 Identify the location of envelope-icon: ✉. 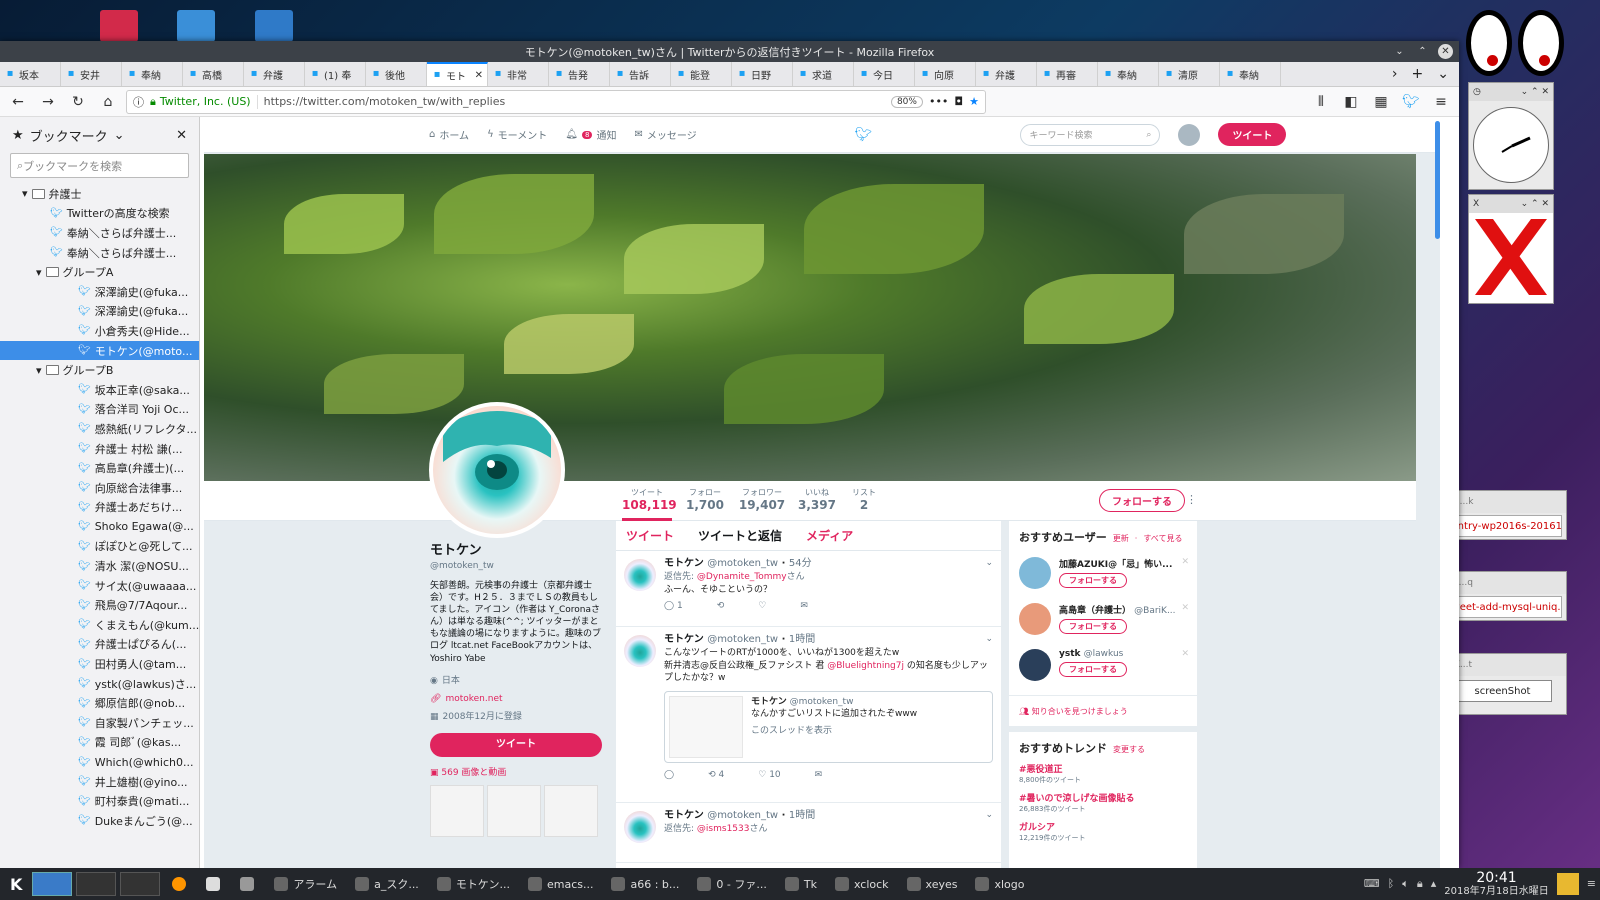
(804, 606).